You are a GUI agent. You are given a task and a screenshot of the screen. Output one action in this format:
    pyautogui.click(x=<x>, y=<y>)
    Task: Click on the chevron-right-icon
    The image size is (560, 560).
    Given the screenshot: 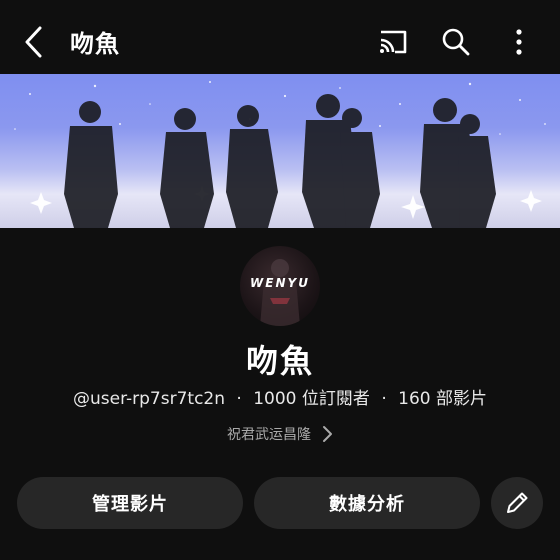 What is the action you would take?
    pyautogui.click(x=327, y=434)
    